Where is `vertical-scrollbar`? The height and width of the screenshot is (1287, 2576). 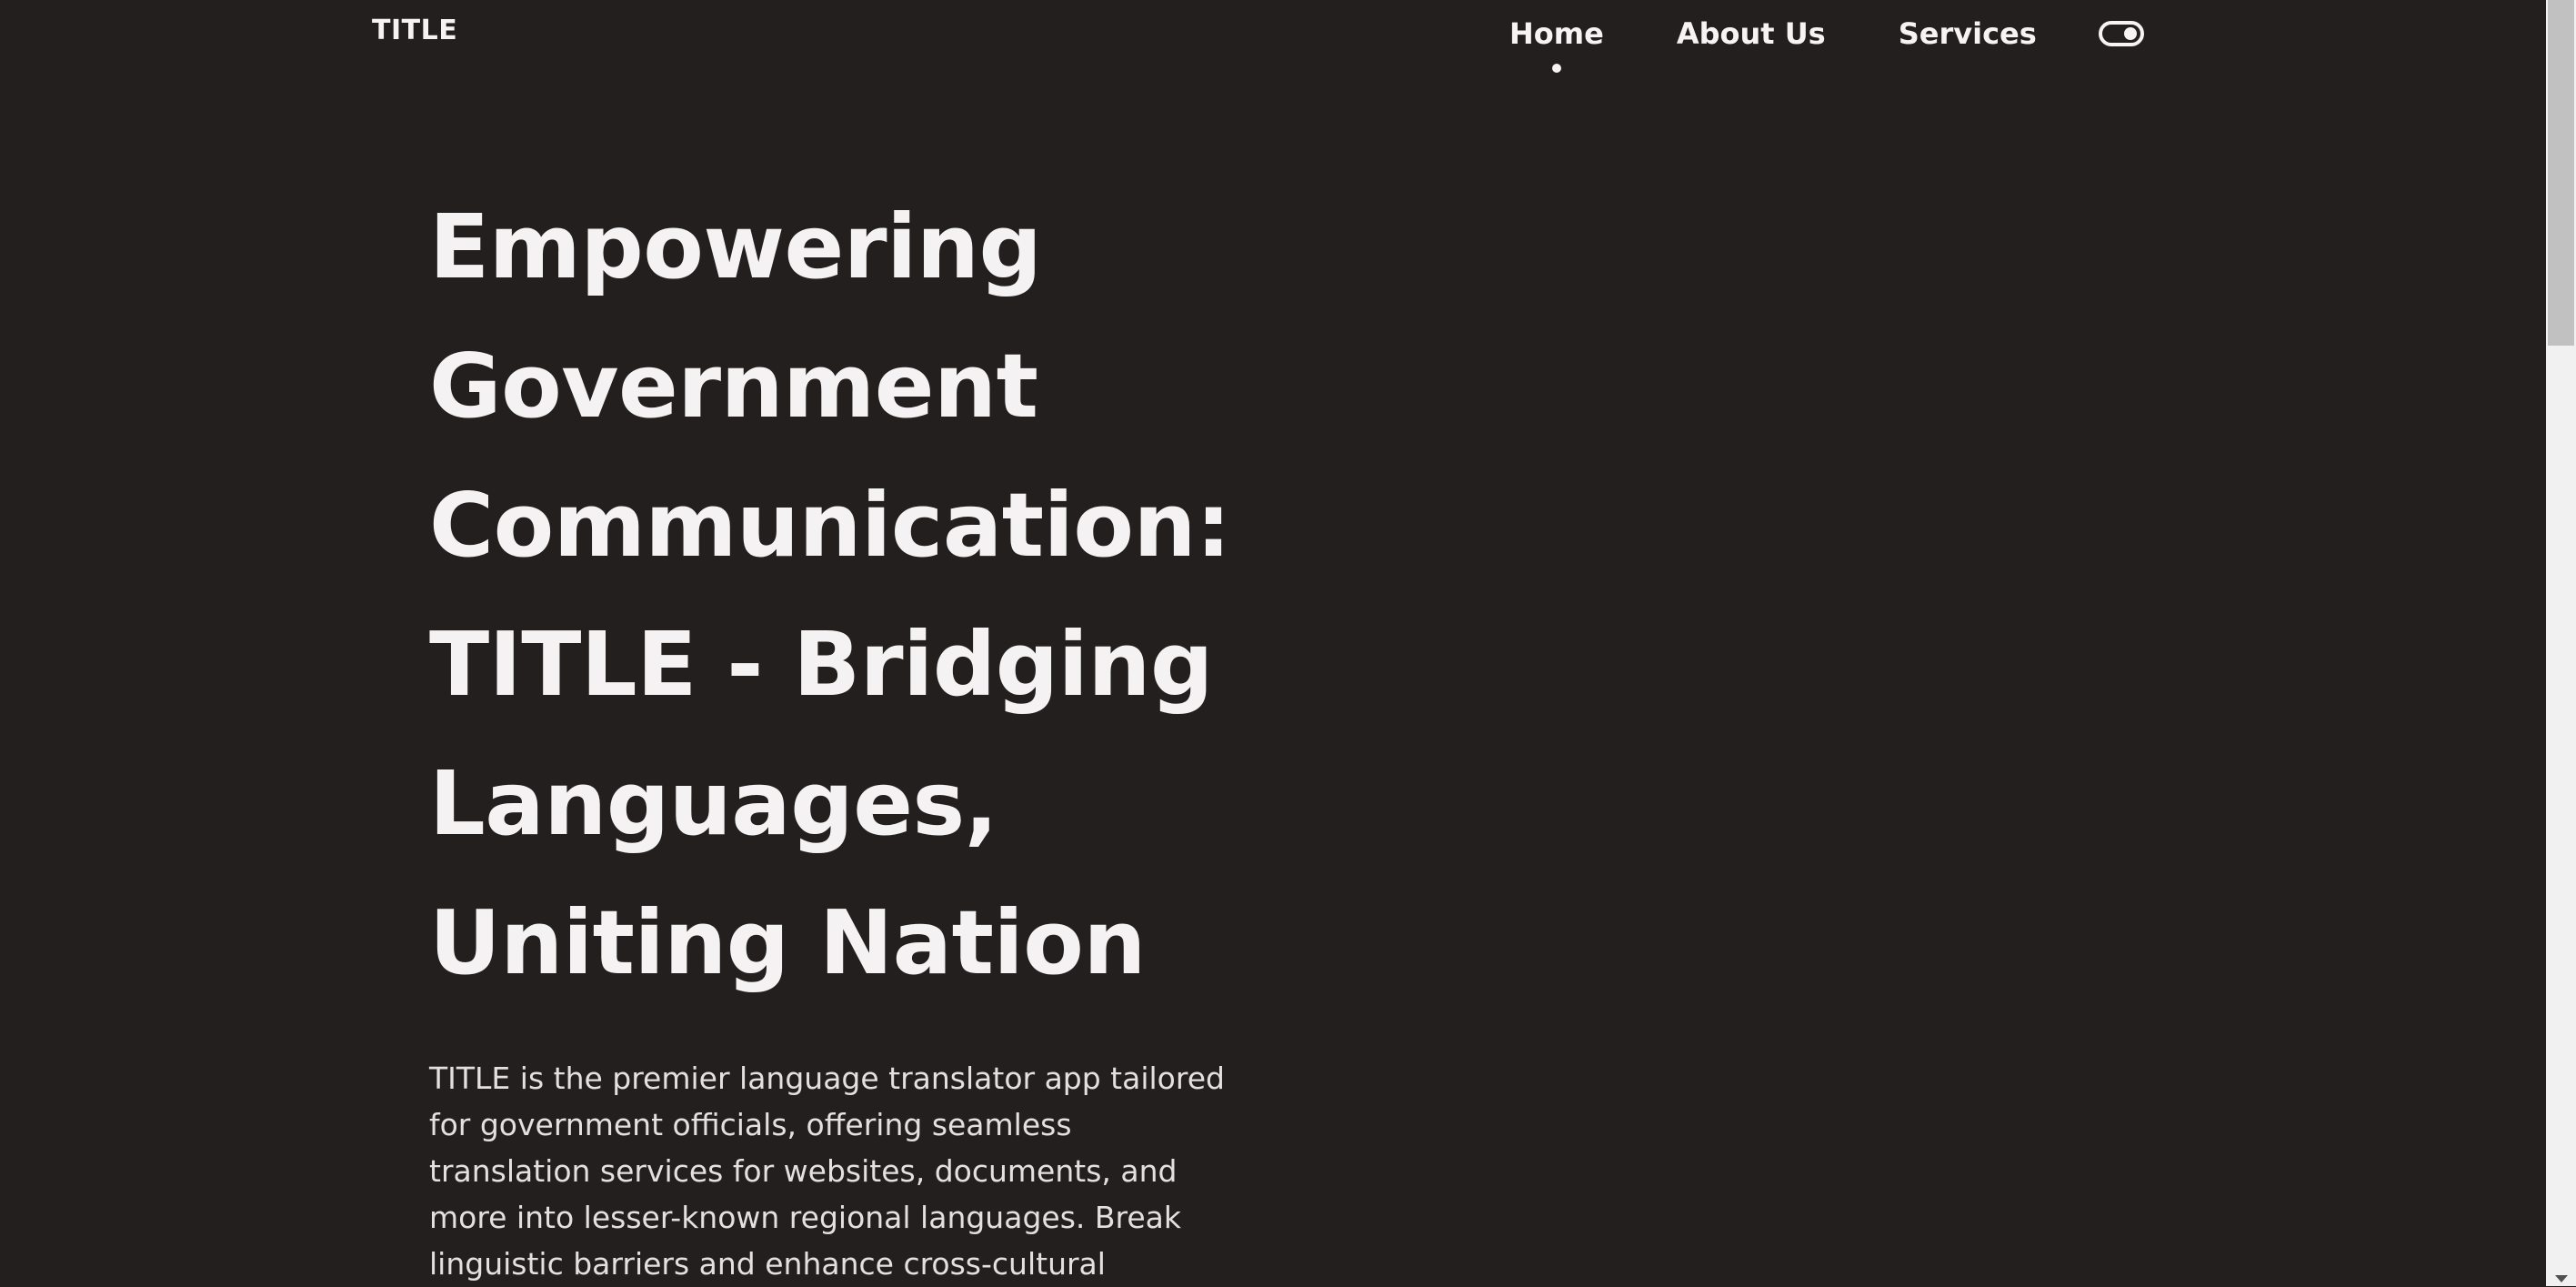
vertical-scrollbar is located at coordinates (2561, 643).